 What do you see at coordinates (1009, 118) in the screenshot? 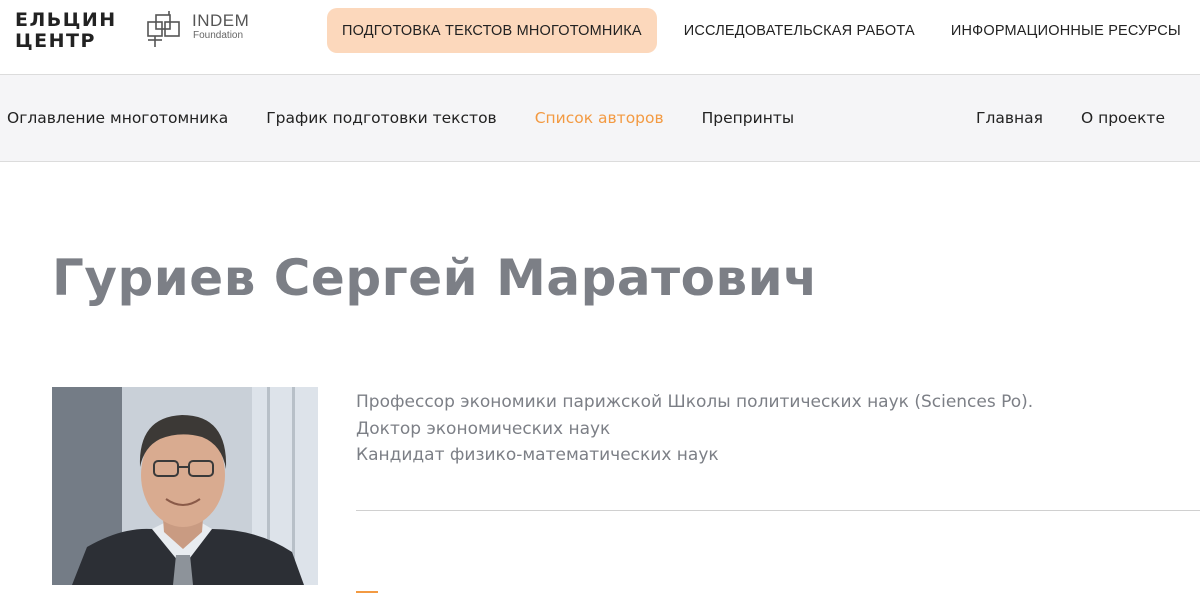
I see `subnav-home: Главная` at bounding box center [1009, 118].